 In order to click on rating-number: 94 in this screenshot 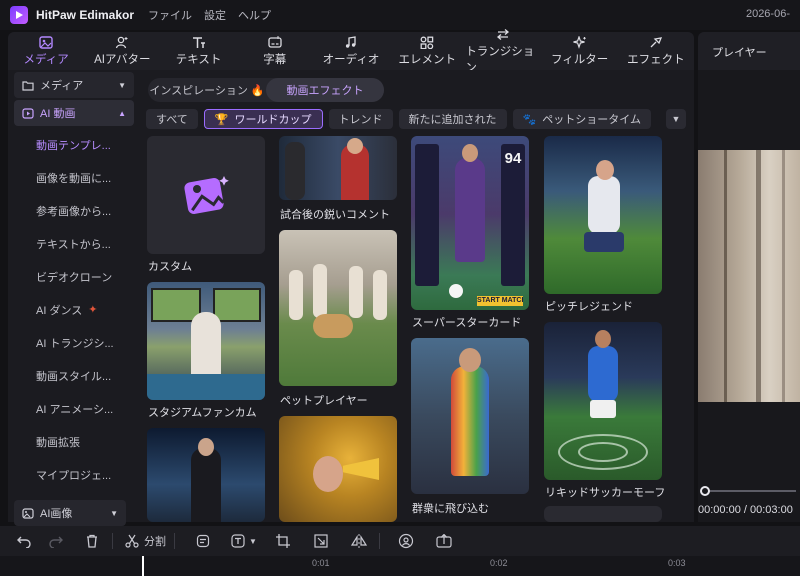, I will do `click(513, 158)`.